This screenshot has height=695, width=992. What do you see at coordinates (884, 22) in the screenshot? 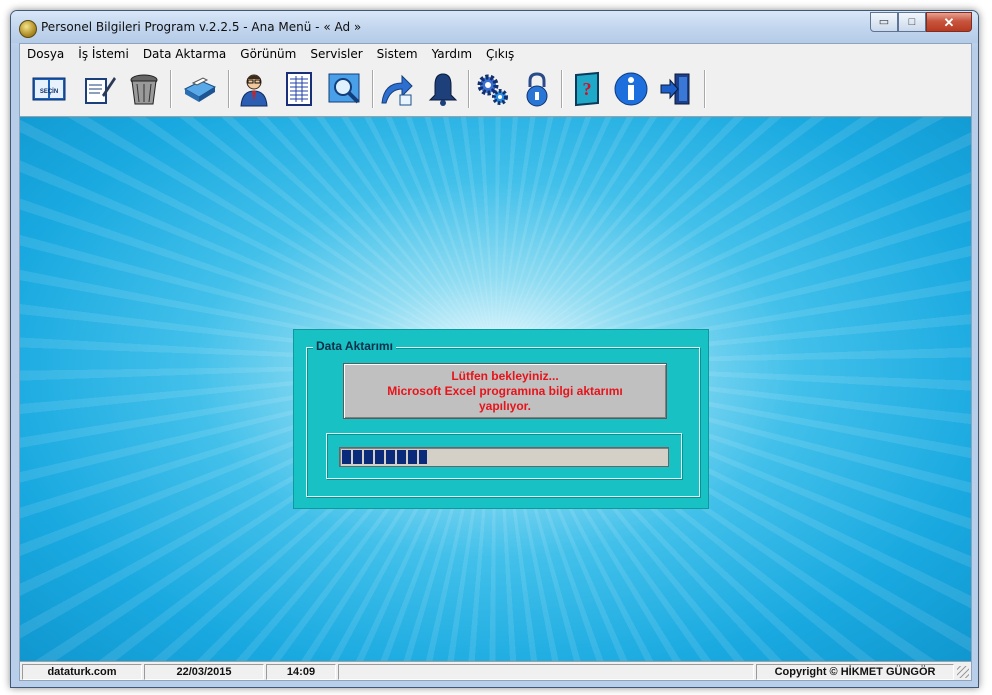
I see `minimize-button: ▭` at bounding box center [884, 22].